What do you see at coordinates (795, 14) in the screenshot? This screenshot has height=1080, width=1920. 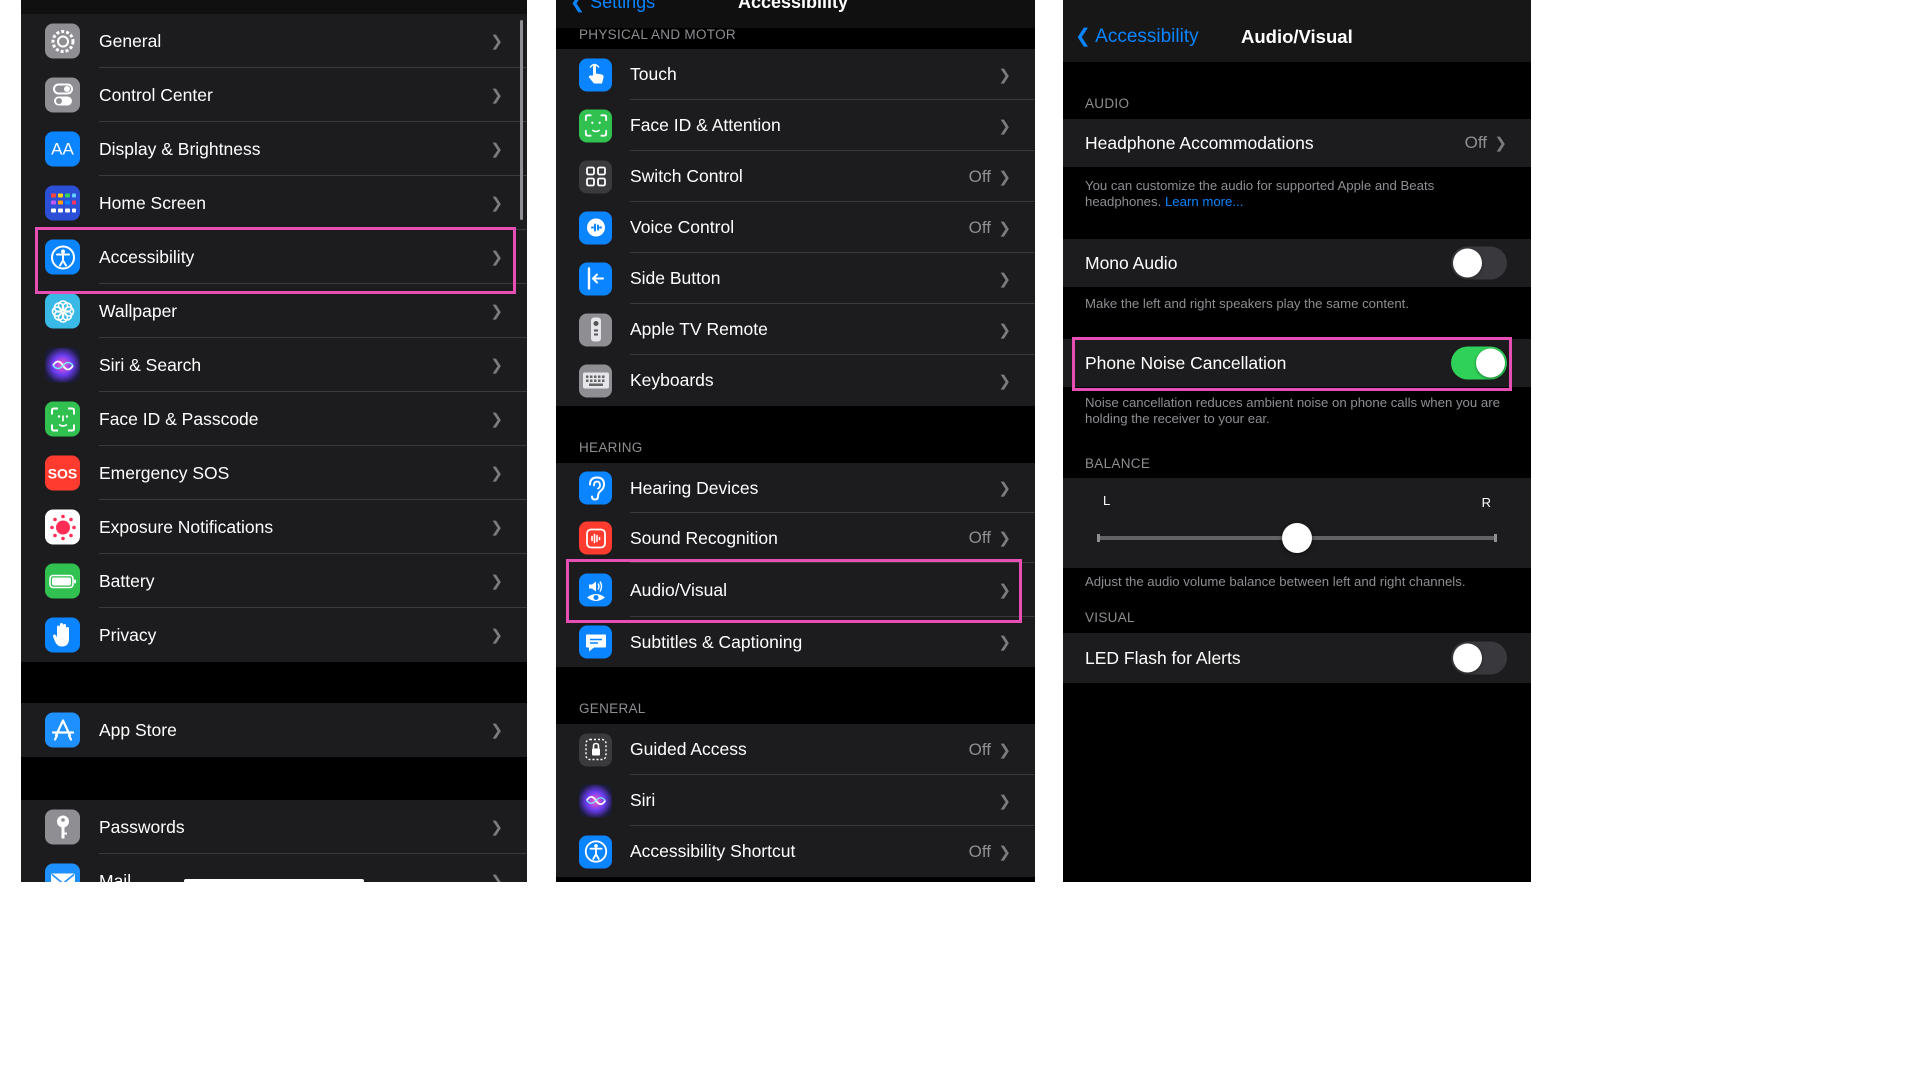 I see `nav-bar: ❮ Settings Accessibility` at bounding box center [795, 14].